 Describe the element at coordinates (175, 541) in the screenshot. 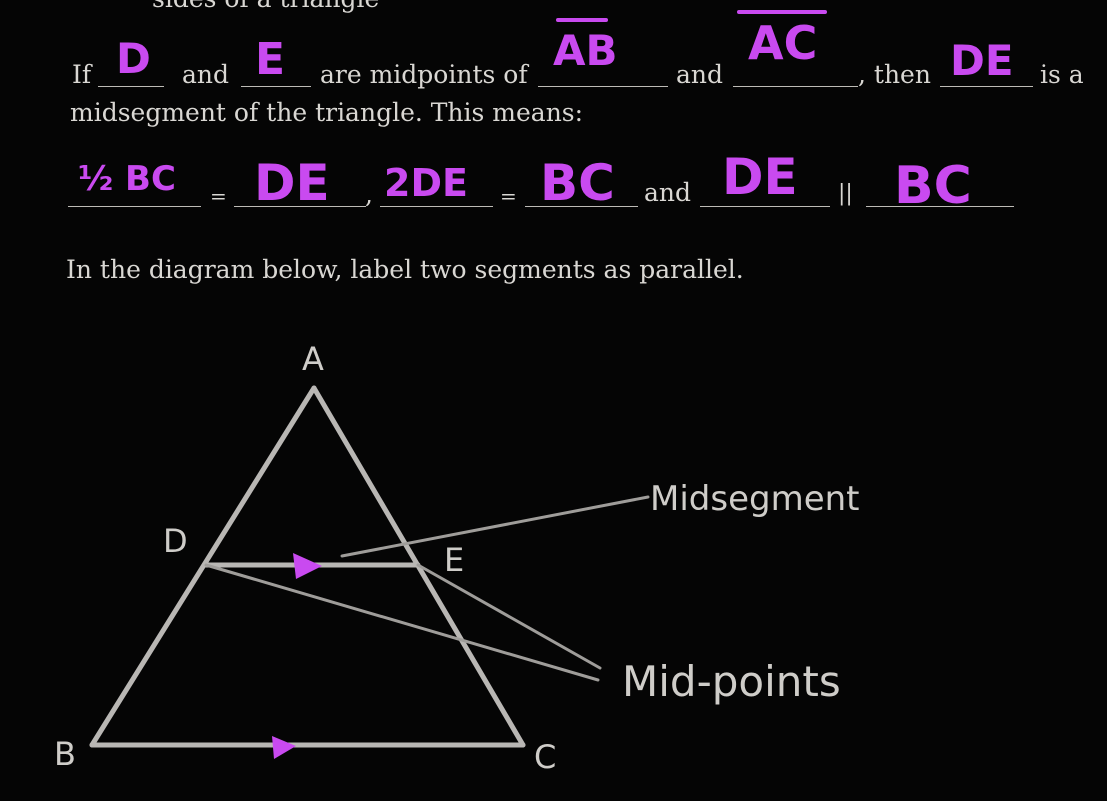

I see `vertex-label-d: D` at that location.